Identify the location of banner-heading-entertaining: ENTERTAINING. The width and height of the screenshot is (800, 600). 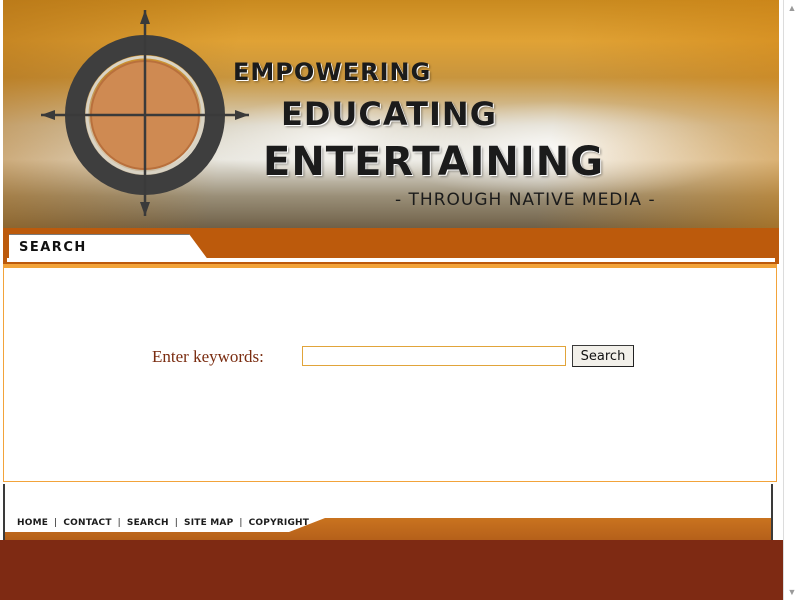
(434, 162).